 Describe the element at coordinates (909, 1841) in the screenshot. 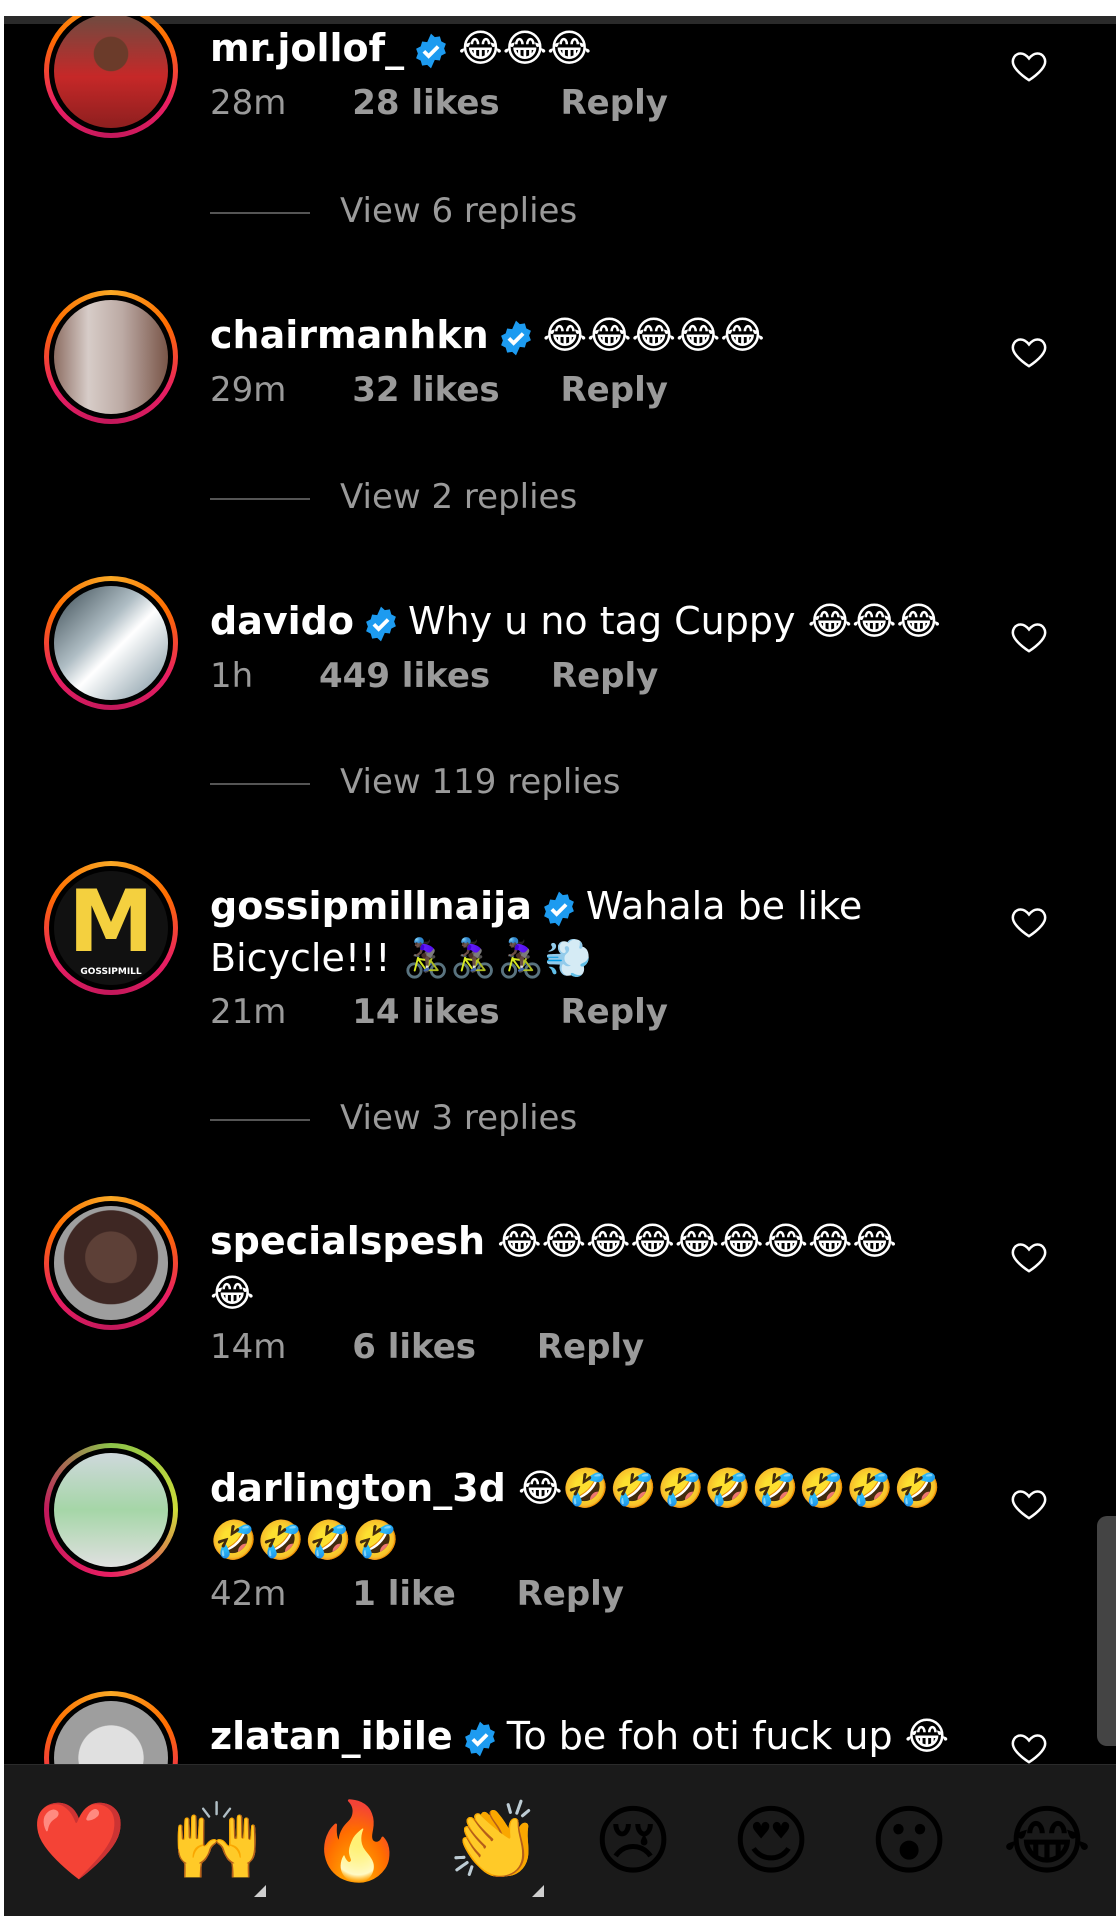

I see `surprised-face-icon: 😮` at that location.